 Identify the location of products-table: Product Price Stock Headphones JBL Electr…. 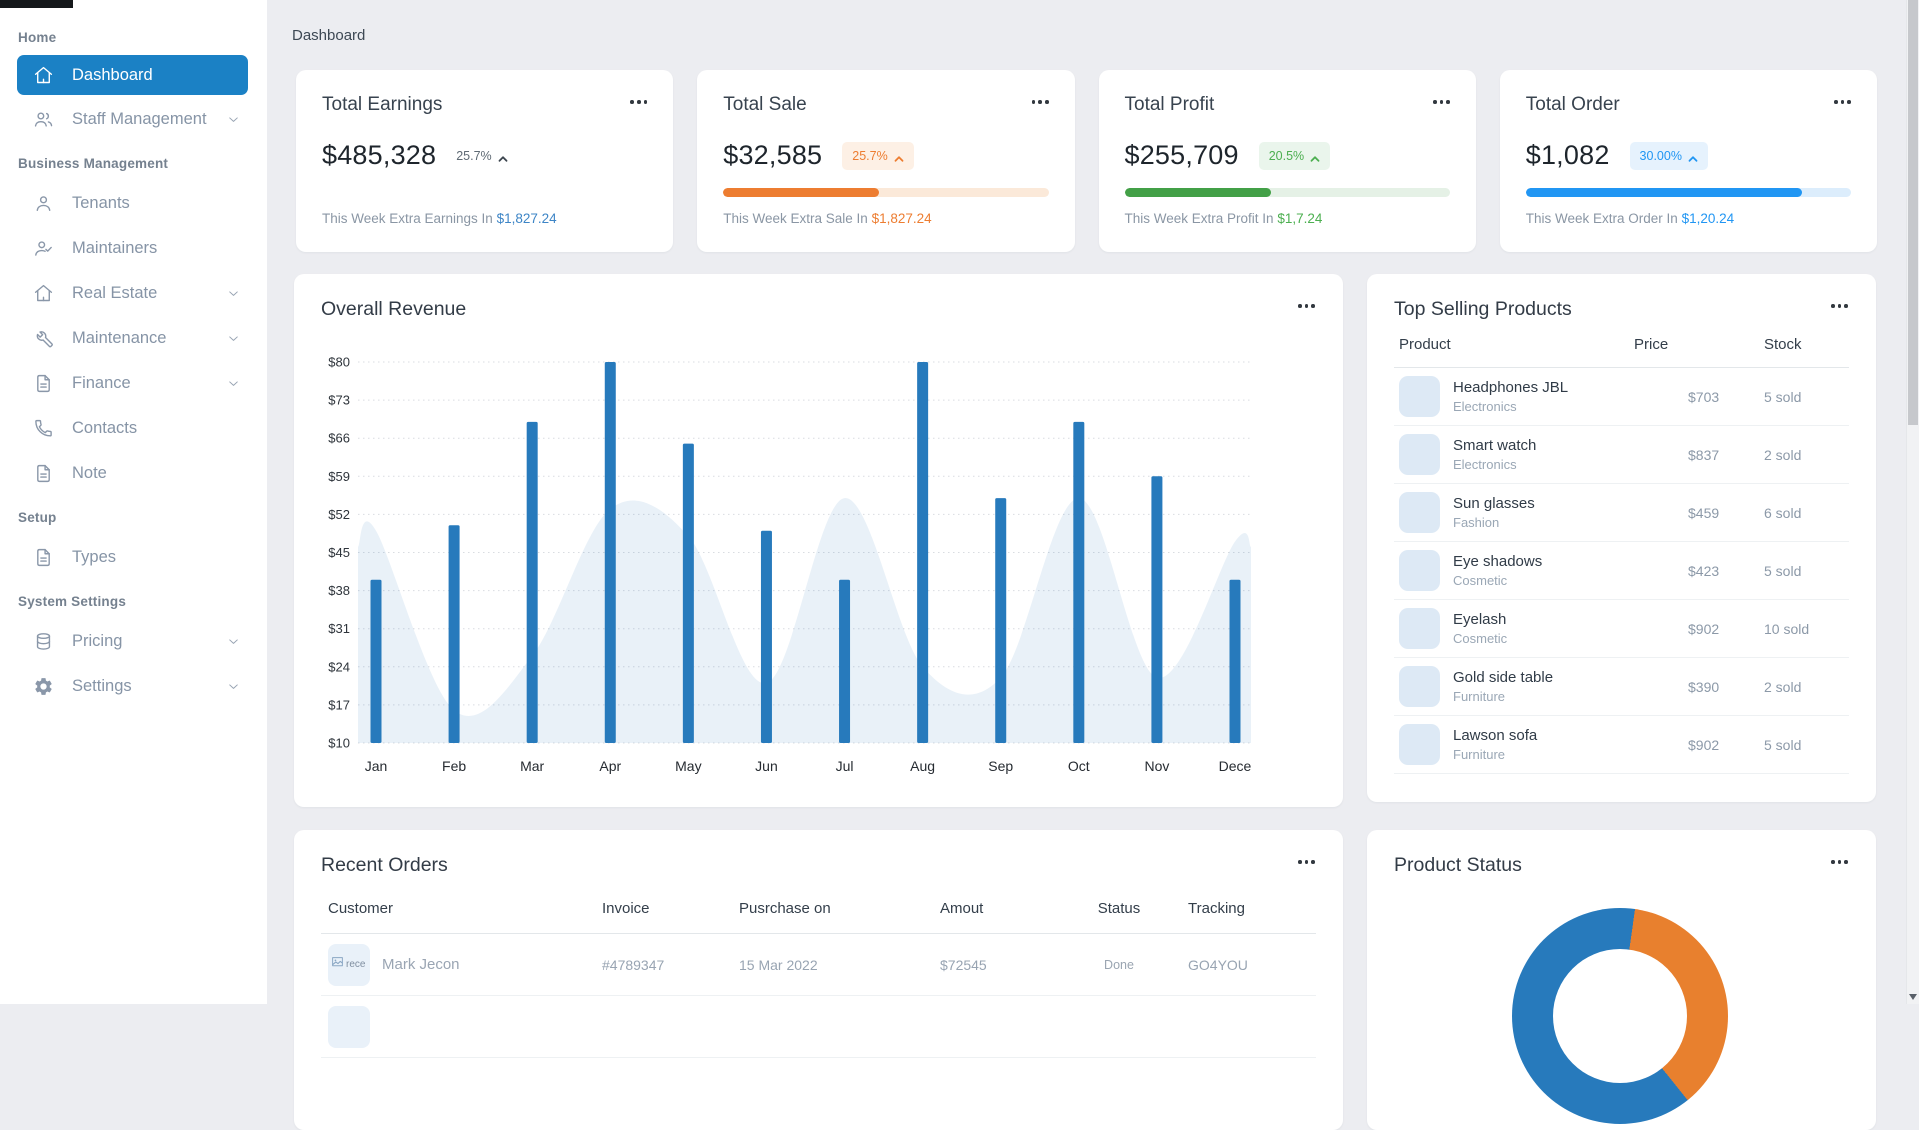
(1621, 555).